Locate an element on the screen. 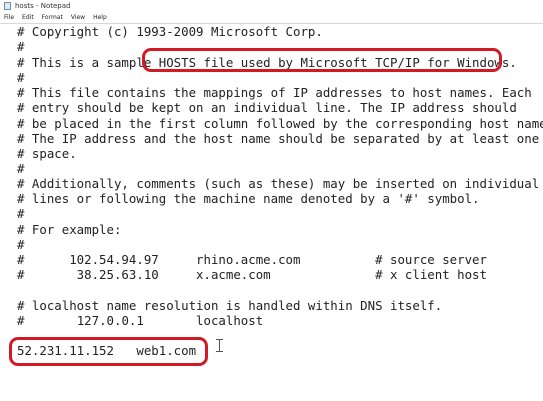 The height and width of the screenshot is (401, 543). text-line: # 127.0.0.1 localhost is located at coordinates (140, 320).